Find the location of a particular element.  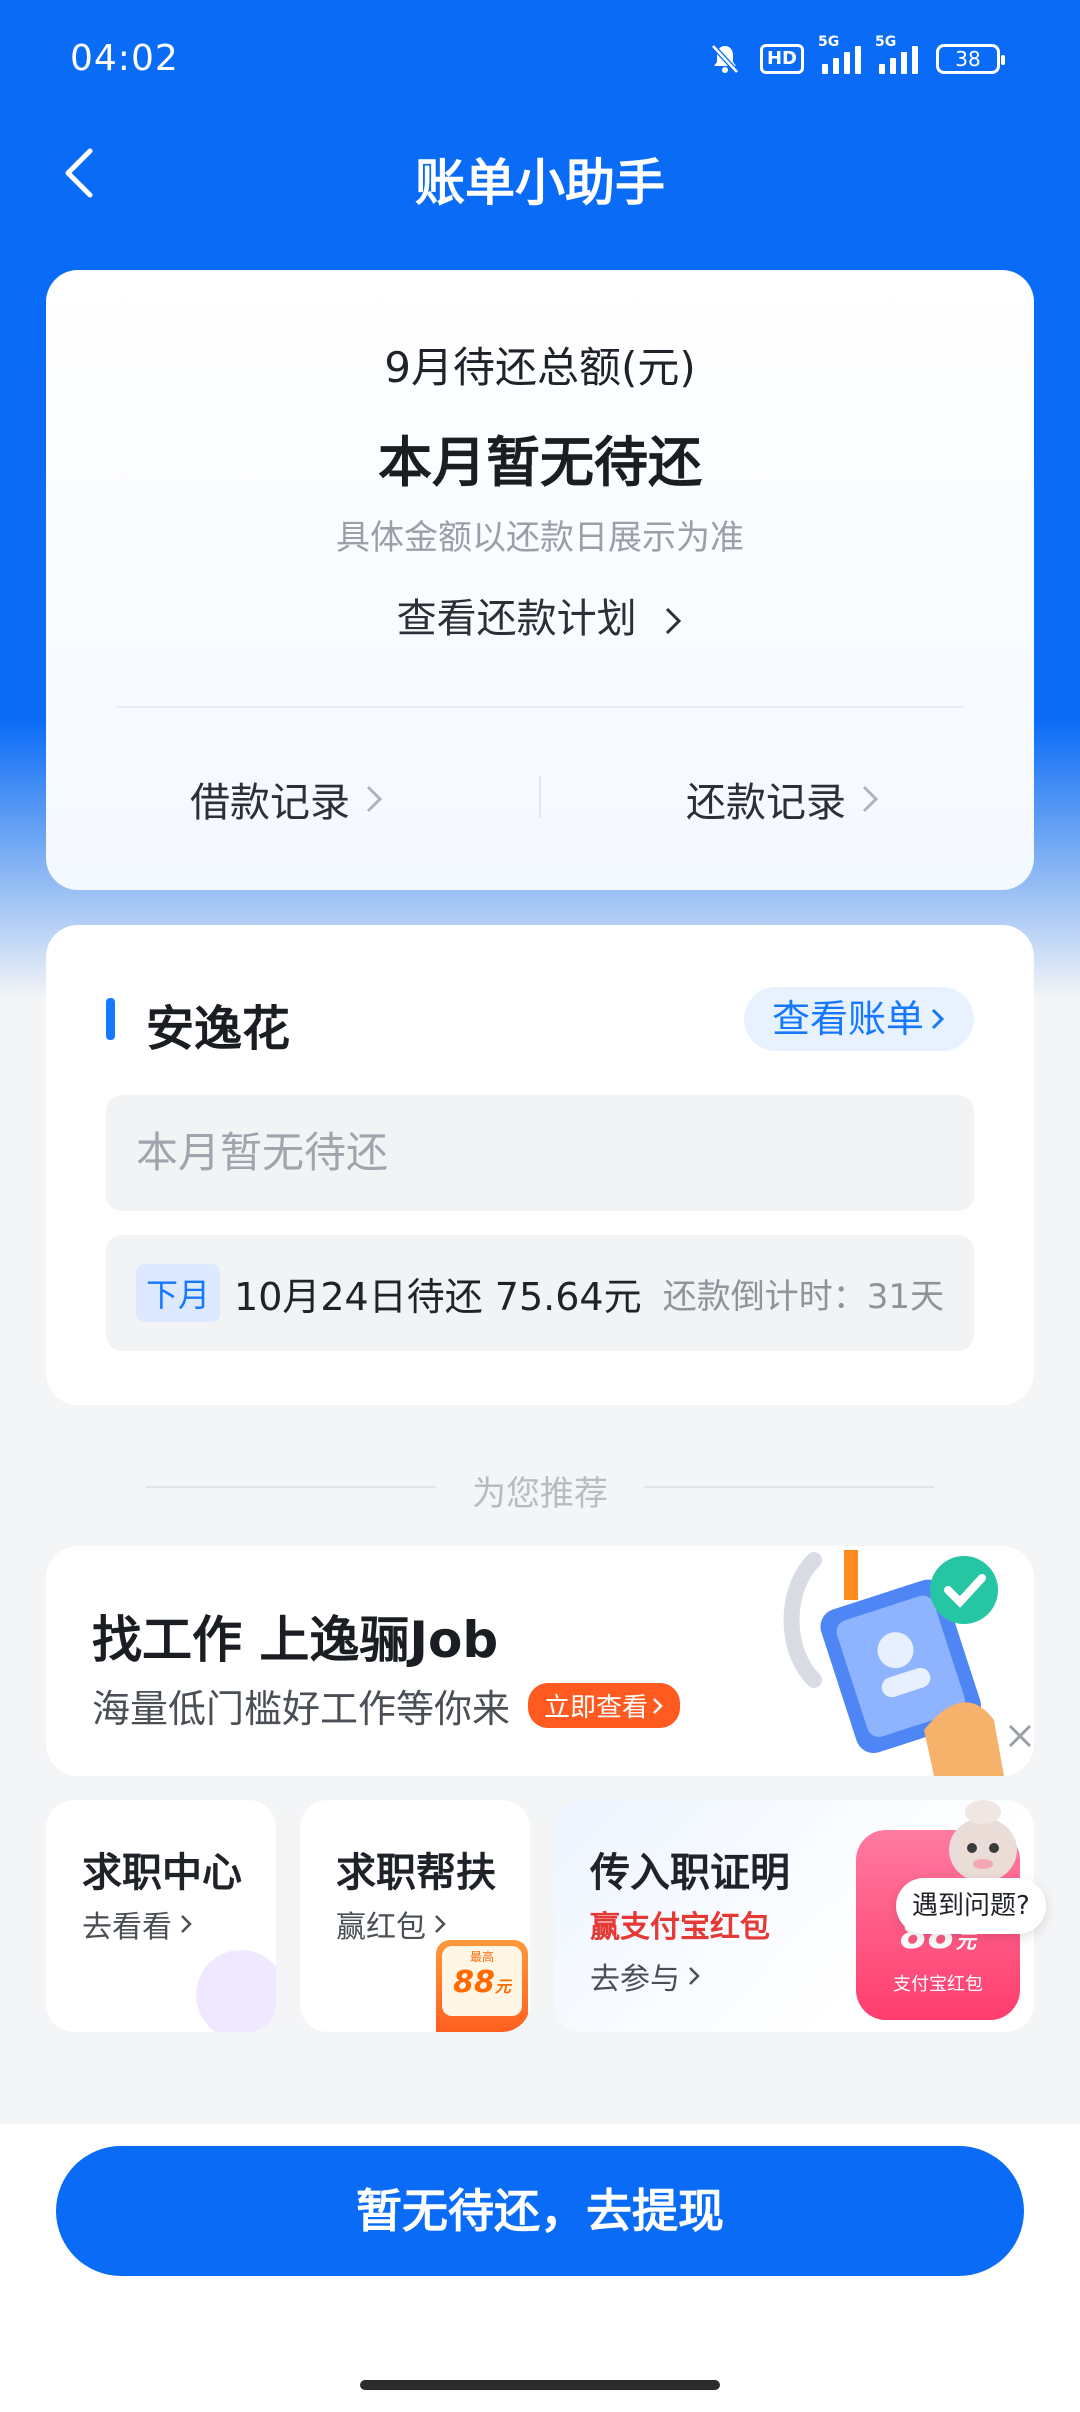

mini-card-link: 赢红包 is located at coordinates (391, 1924).